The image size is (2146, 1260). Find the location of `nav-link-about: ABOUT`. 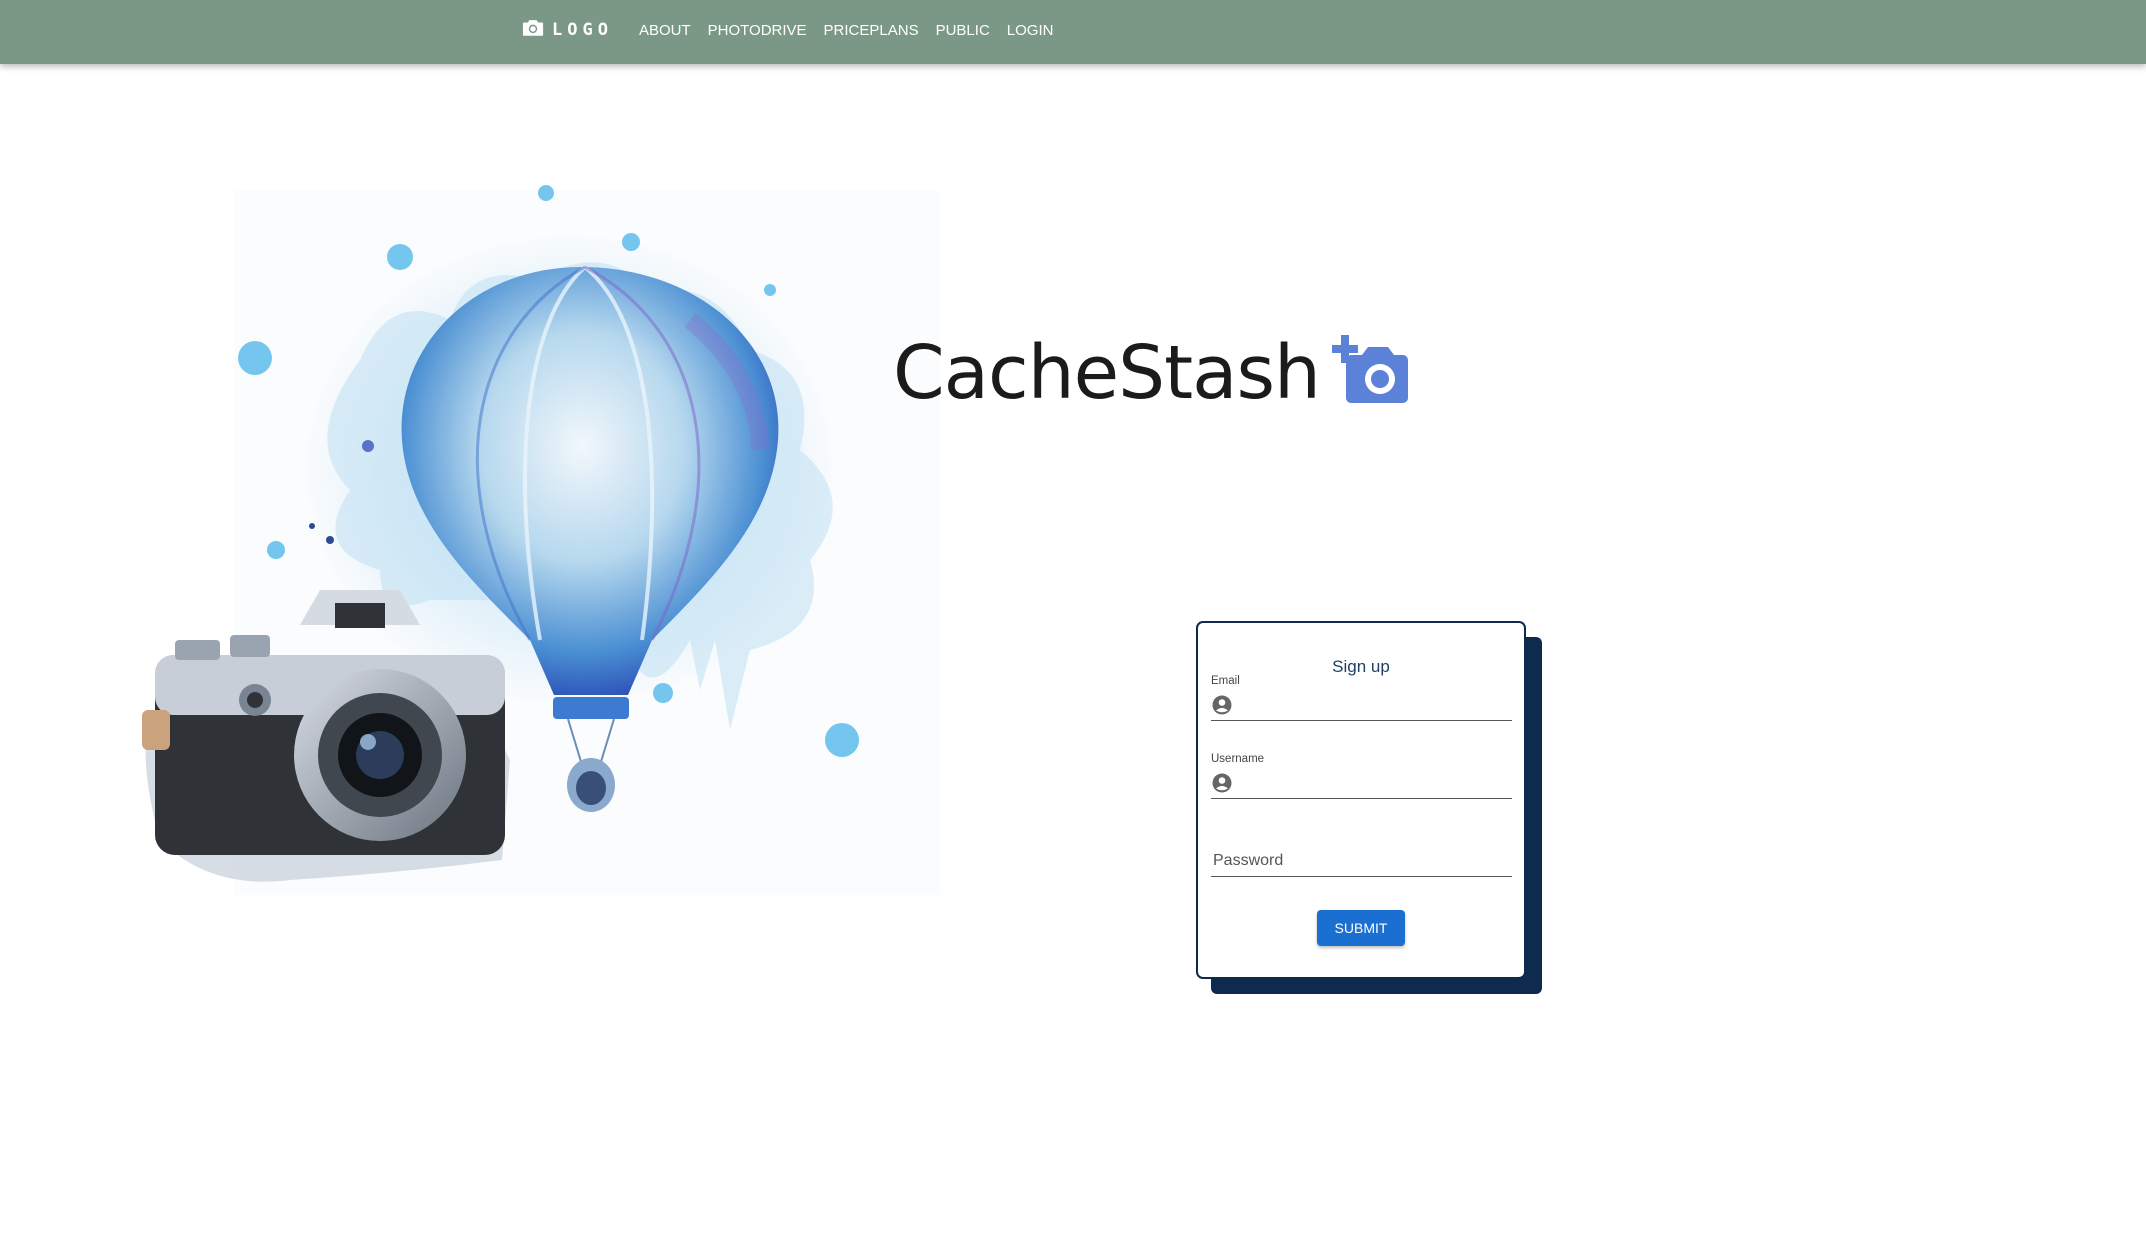

nav-link-about: ABOUT is located at coordinates (665, 30).